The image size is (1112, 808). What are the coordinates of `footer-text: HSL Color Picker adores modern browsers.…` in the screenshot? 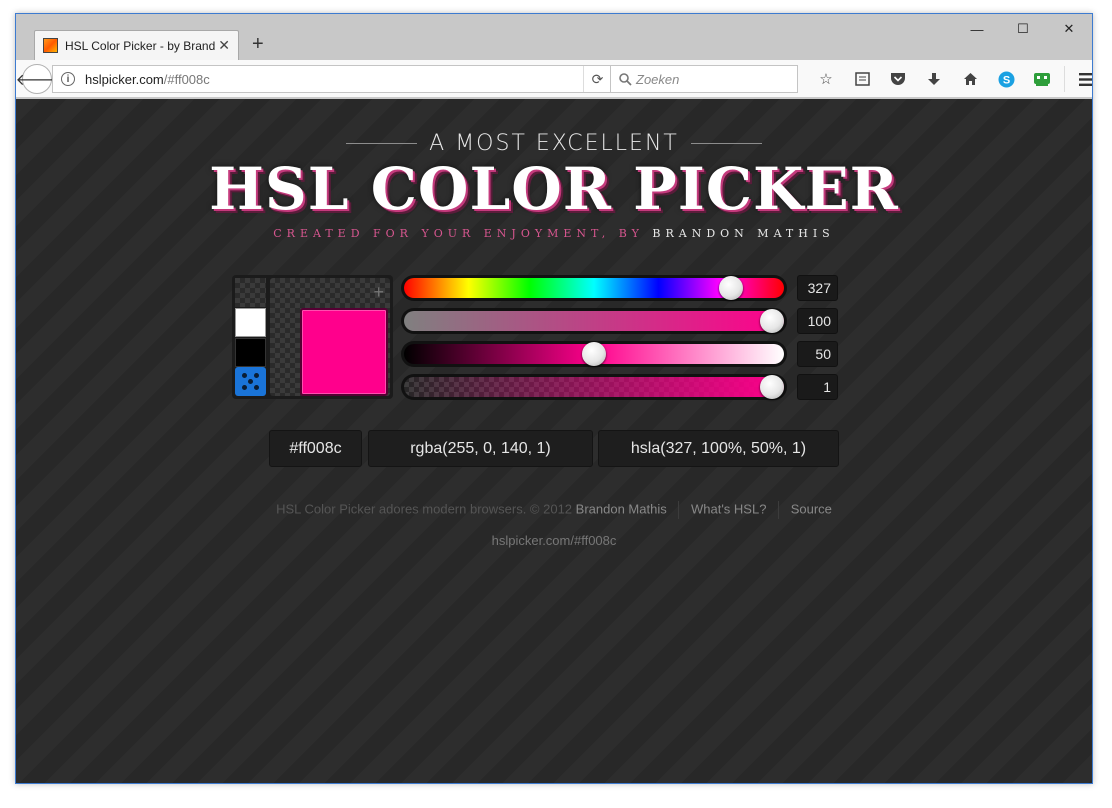 It's located at (424, 509).